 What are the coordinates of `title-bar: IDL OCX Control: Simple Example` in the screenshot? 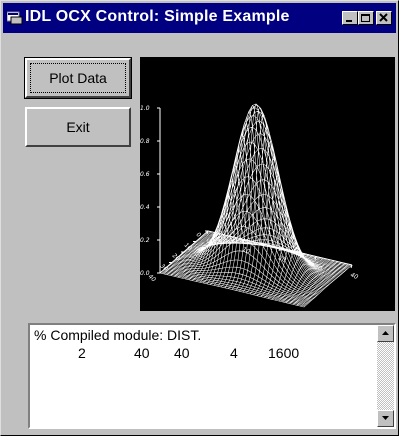 It's located at (199, 18).